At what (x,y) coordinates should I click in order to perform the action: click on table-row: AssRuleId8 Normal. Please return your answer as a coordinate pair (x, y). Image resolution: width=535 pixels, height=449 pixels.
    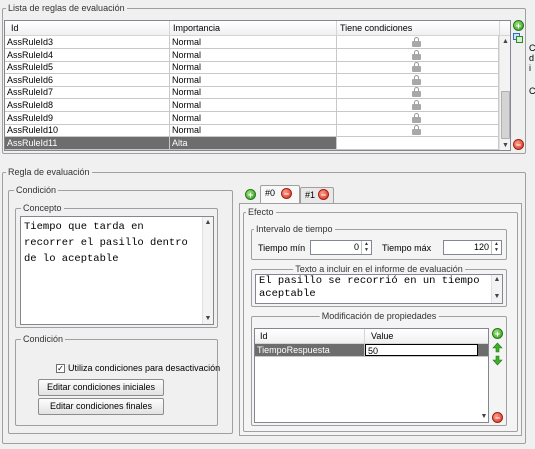
    Looking at the image, I should click on (252, 105).